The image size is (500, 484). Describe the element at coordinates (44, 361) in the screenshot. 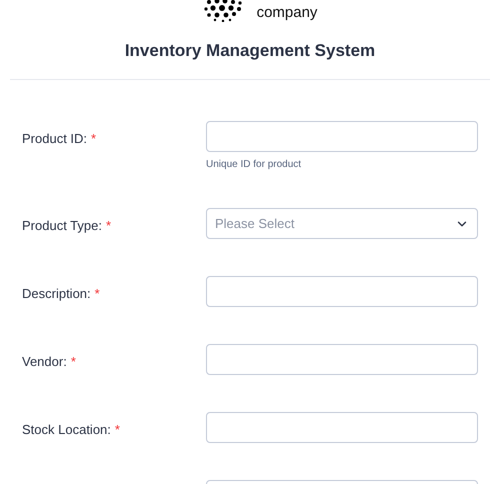

I see `field-label: Vendor:` at that location.